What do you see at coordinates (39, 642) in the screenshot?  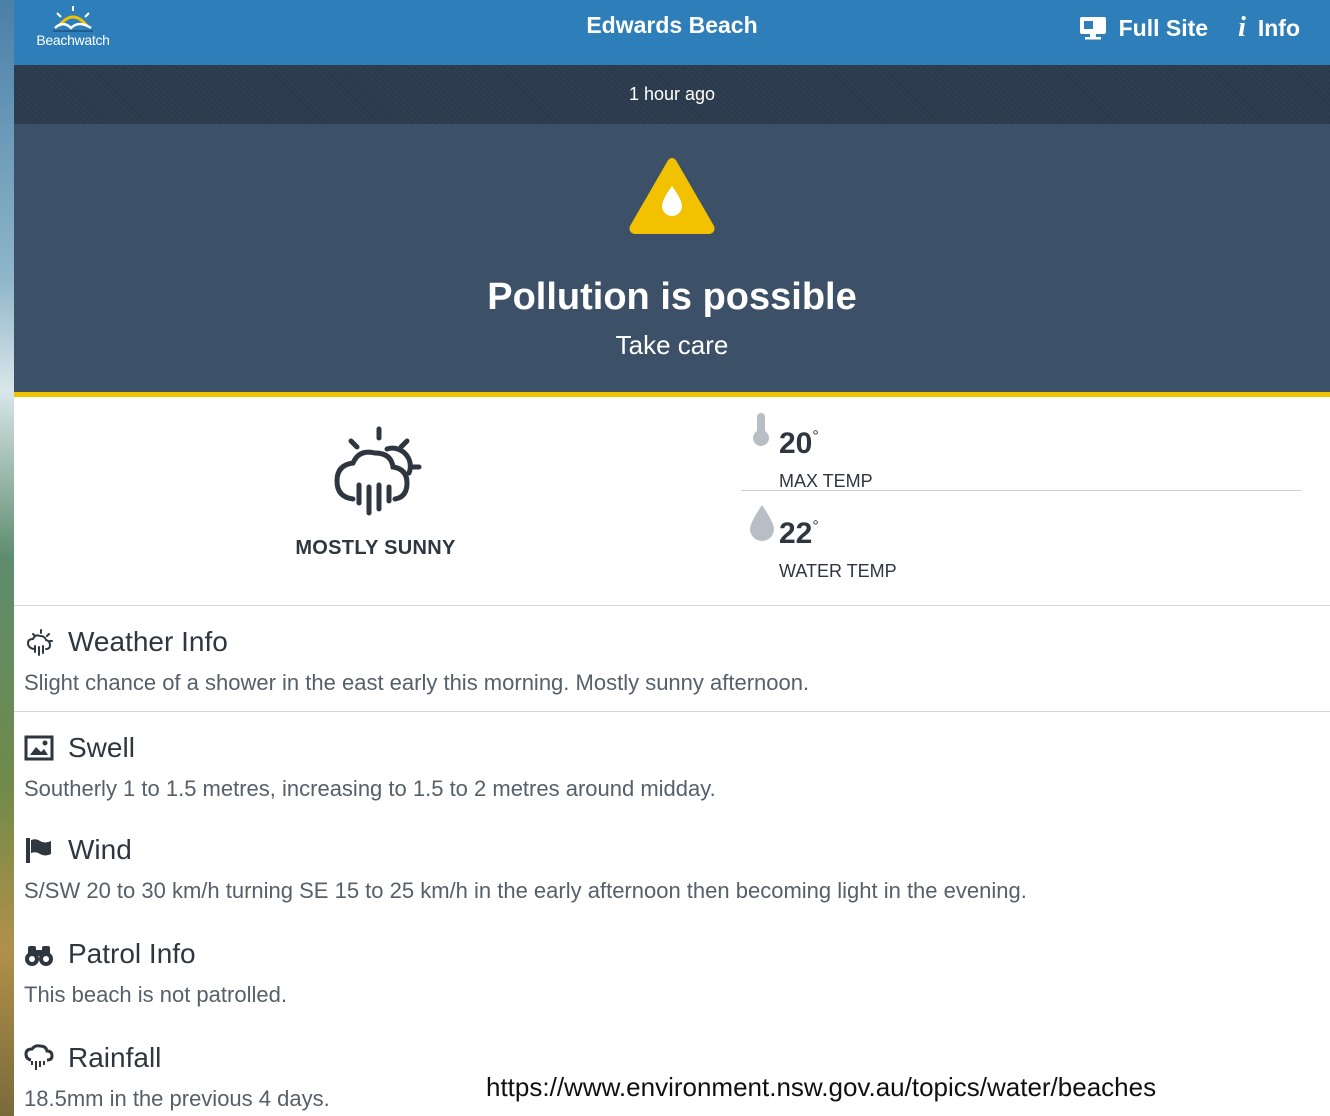 I see `weather-icon` at bounding box center [39, 642].